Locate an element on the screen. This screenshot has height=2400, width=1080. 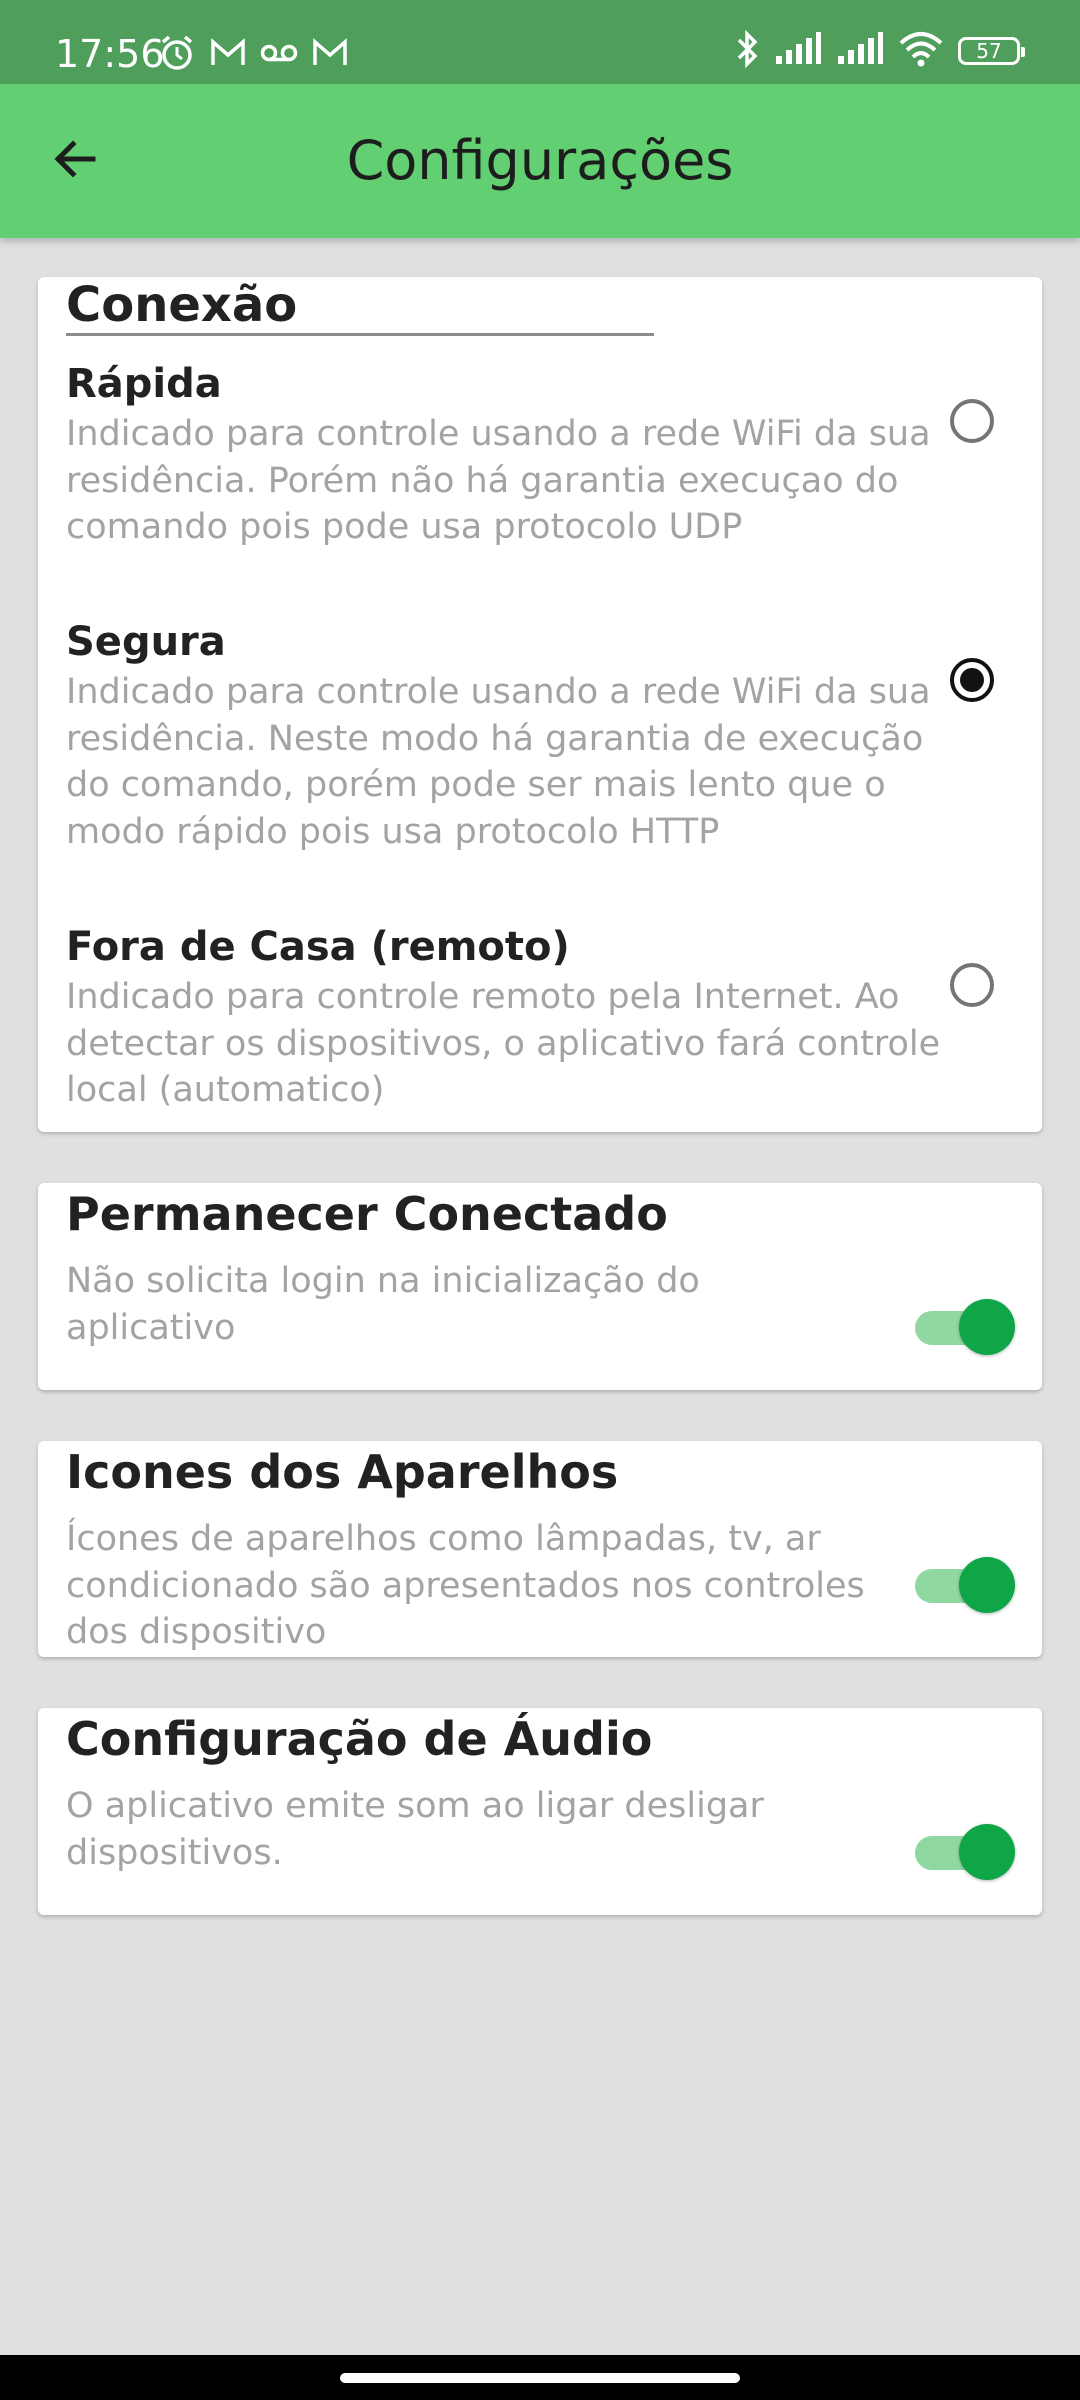
device-icons-toggle is located at coordinates (965, 1585).